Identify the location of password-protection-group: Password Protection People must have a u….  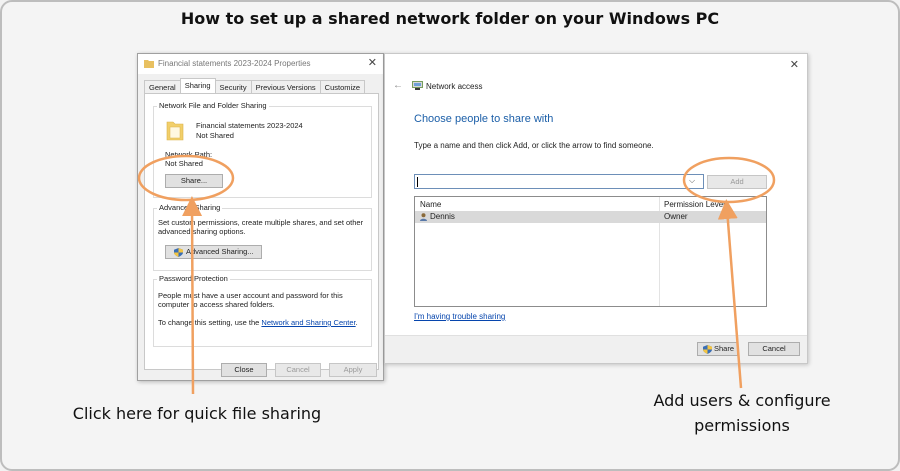
(262, 310).